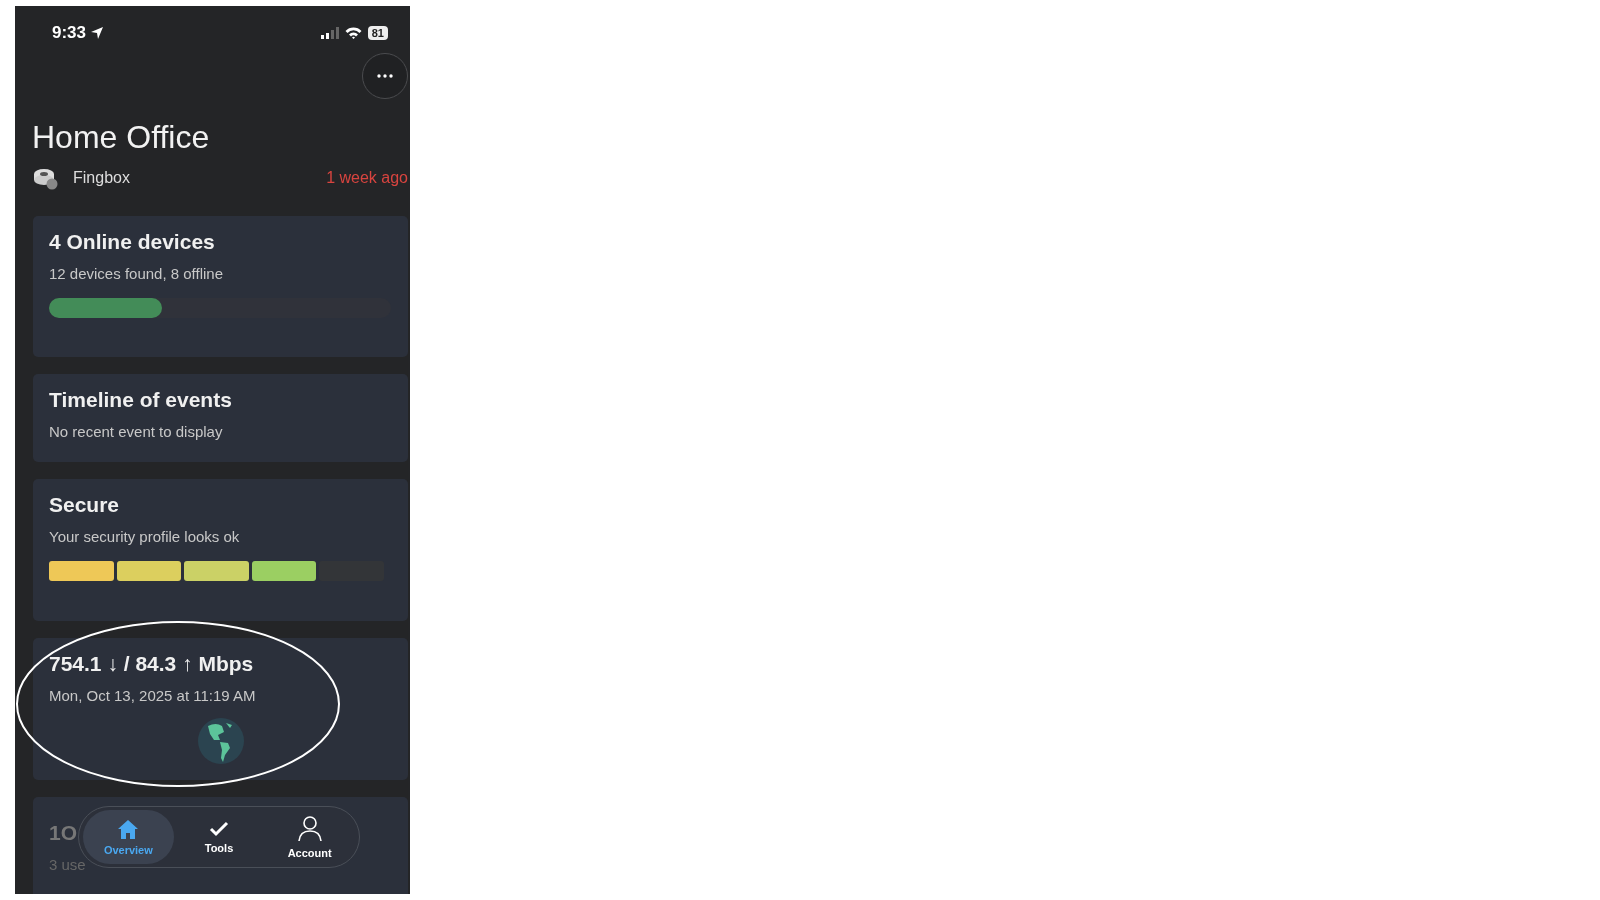 Image resolution: width=1600 pixels, height=900 pixels. Describe the element at coordinates (151, 664) in the screenshot. I see `card-title: 754.1 ↓ / 84.3 ↑ Mbps` at that location.